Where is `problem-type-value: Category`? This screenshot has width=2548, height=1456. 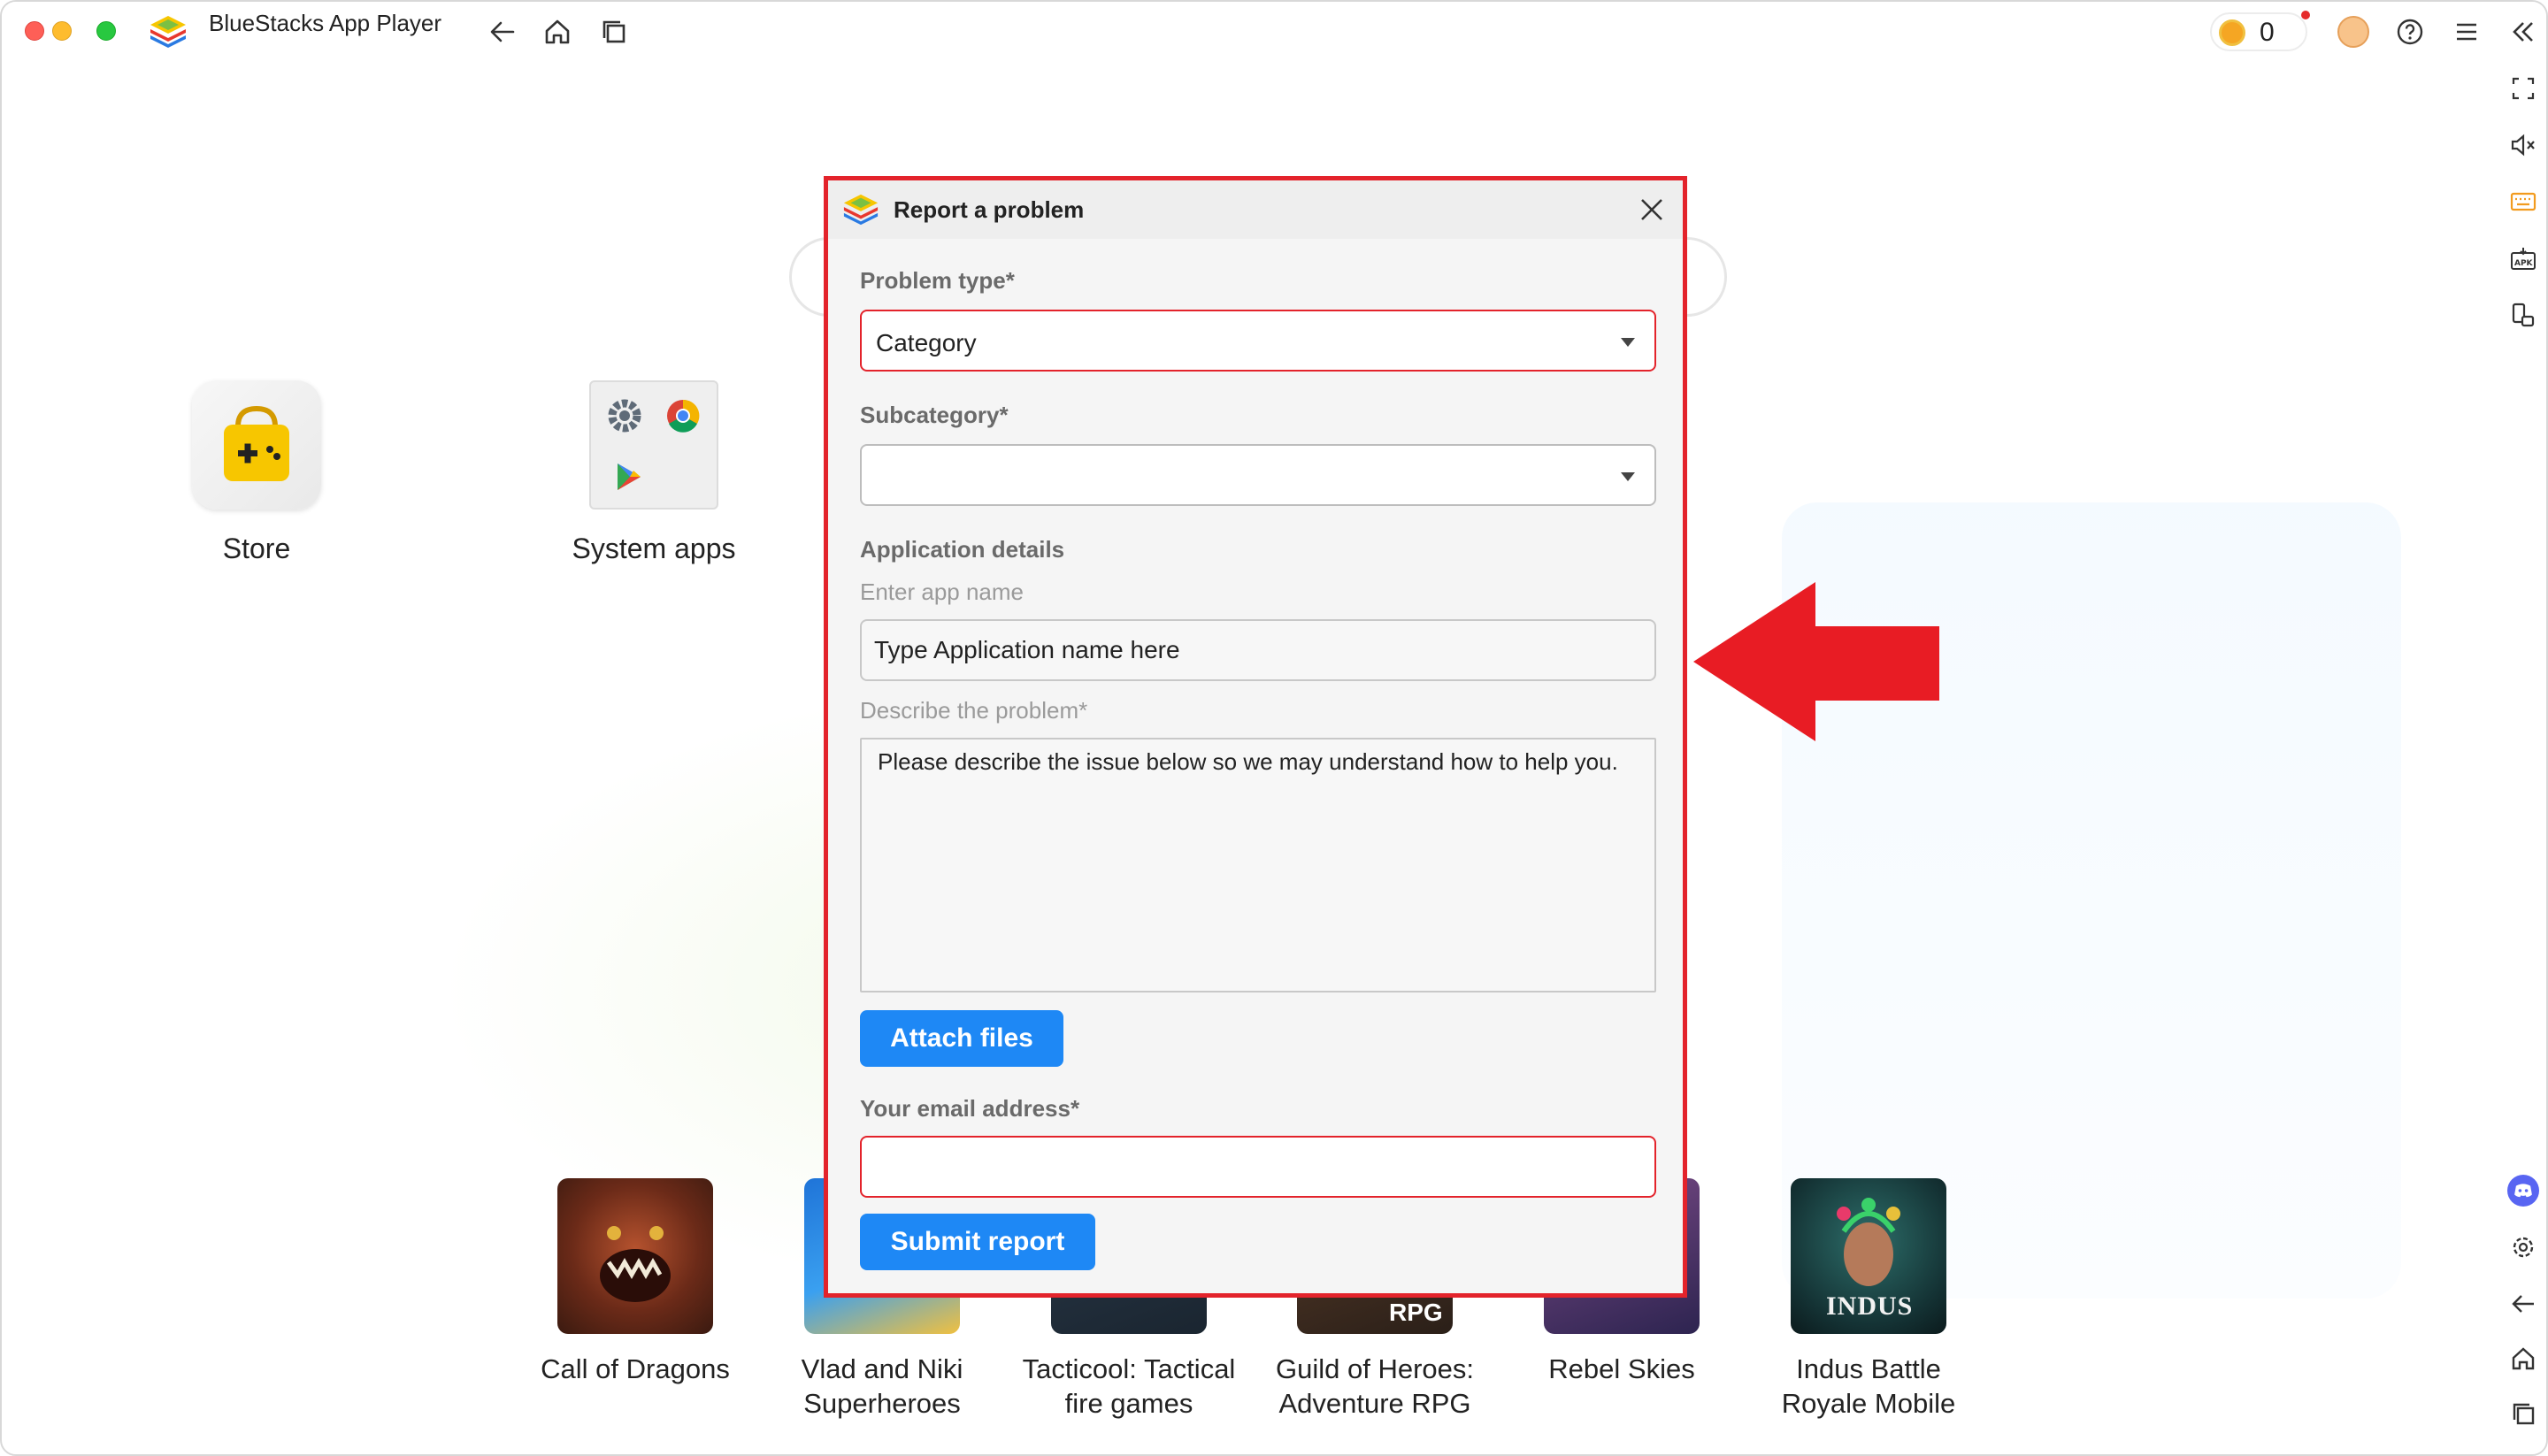
problem-type-value: Category is located at coordinates (927, 342).